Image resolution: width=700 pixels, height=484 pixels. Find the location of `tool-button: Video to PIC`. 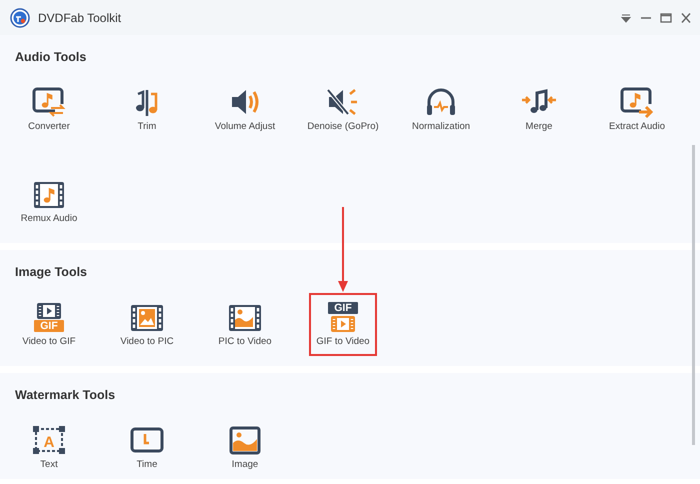

tool-button: Video to PIC is located at coordinates (147, 324).